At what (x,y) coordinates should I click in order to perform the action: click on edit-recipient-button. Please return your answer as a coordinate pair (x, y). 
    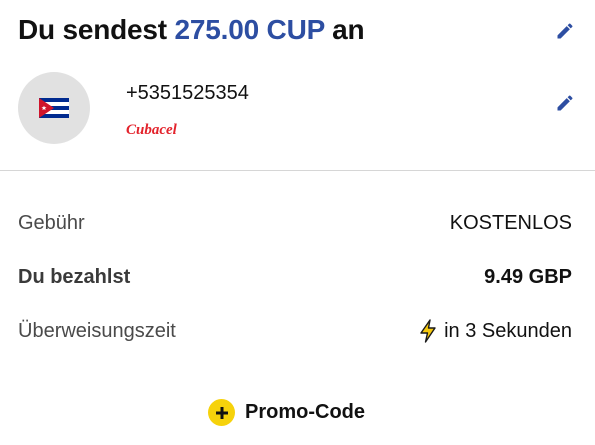
    Looking at the image, I should click on (565, 103).